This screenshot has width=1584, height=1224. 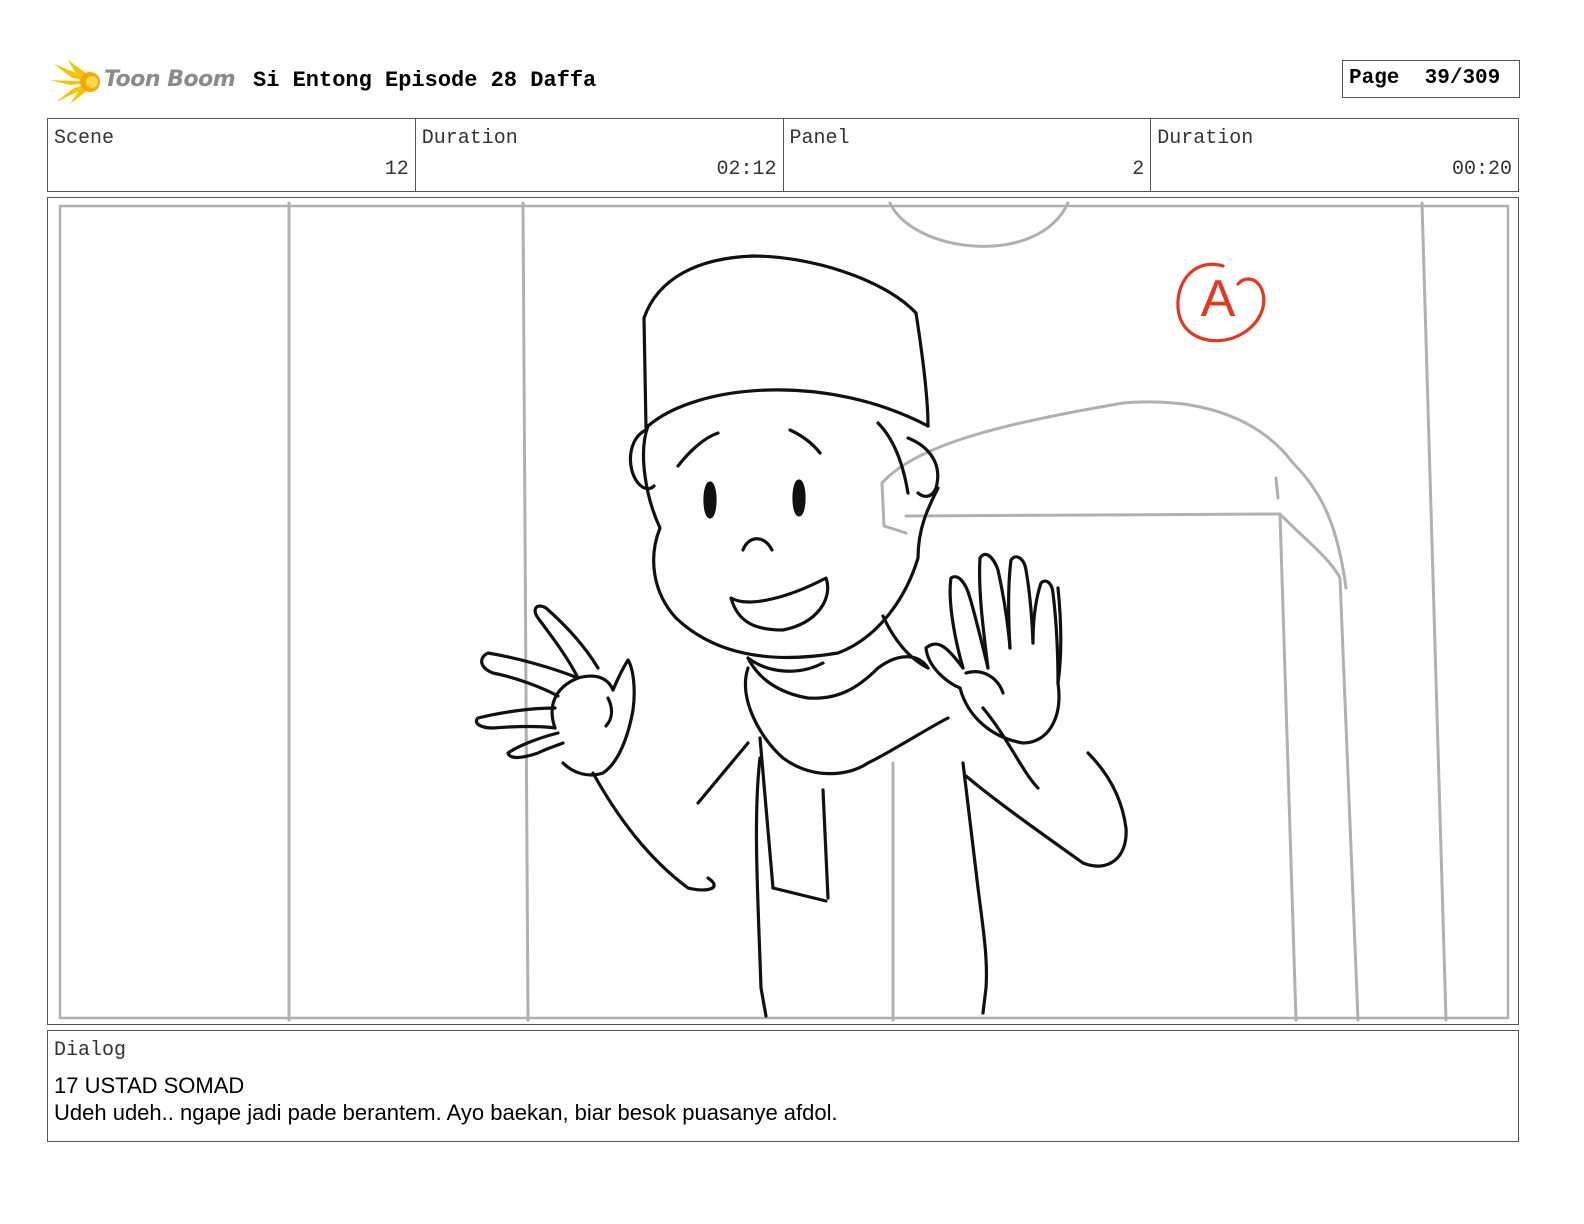 I want to click on scene-label: Scene, so click(x=84, y=138).